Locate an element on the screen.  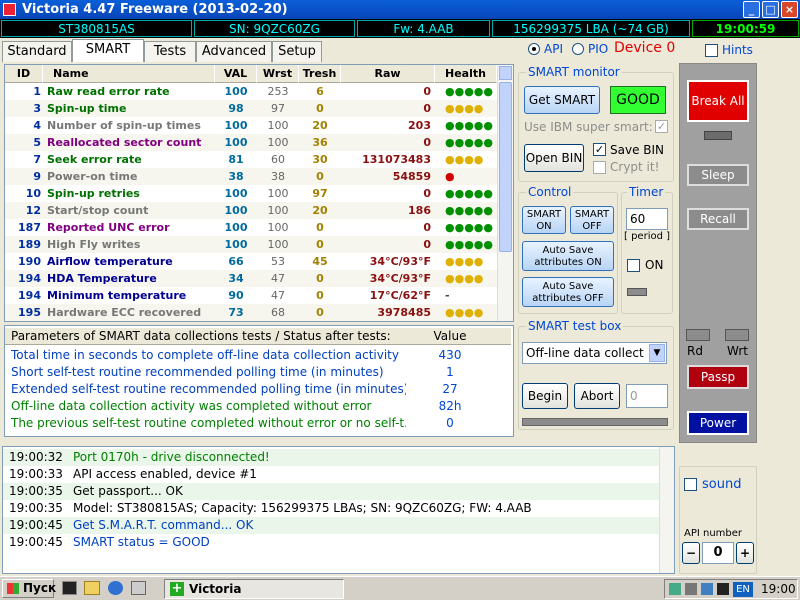
table-row: 194 Minimum temperature 90 47 0 17°C/62°F - is located at coordinates (251, 295).